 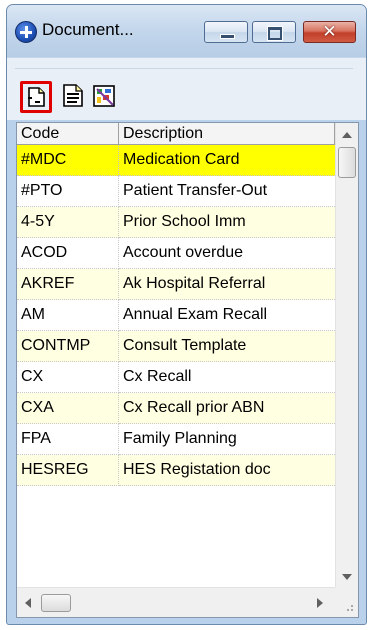 I want to click on minimize-icon, so click(x=227, y=36).